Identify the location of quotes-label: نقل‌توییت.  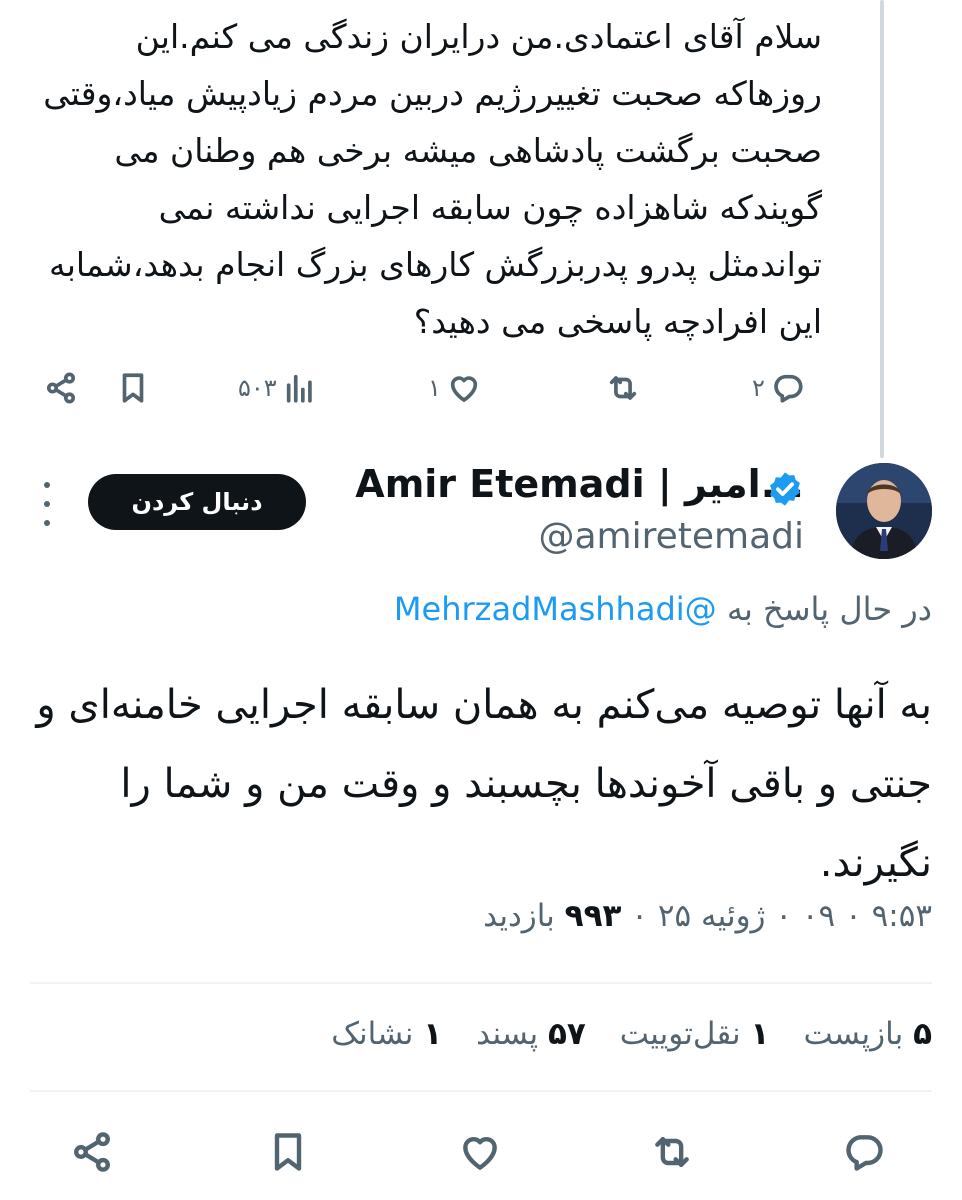
(680, 1034).